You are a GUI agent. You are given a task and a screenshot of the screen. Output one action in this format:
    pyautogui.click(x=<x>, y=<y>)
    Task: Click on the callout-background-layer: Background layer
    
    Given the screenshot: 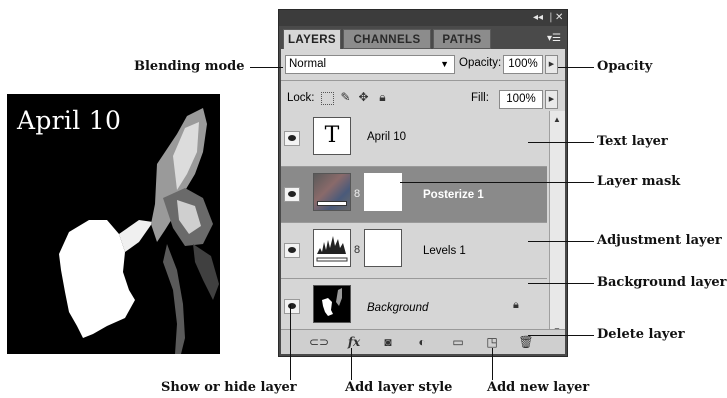 What is the action you would take?
    pyautogui.click(x=662, y=282)
    